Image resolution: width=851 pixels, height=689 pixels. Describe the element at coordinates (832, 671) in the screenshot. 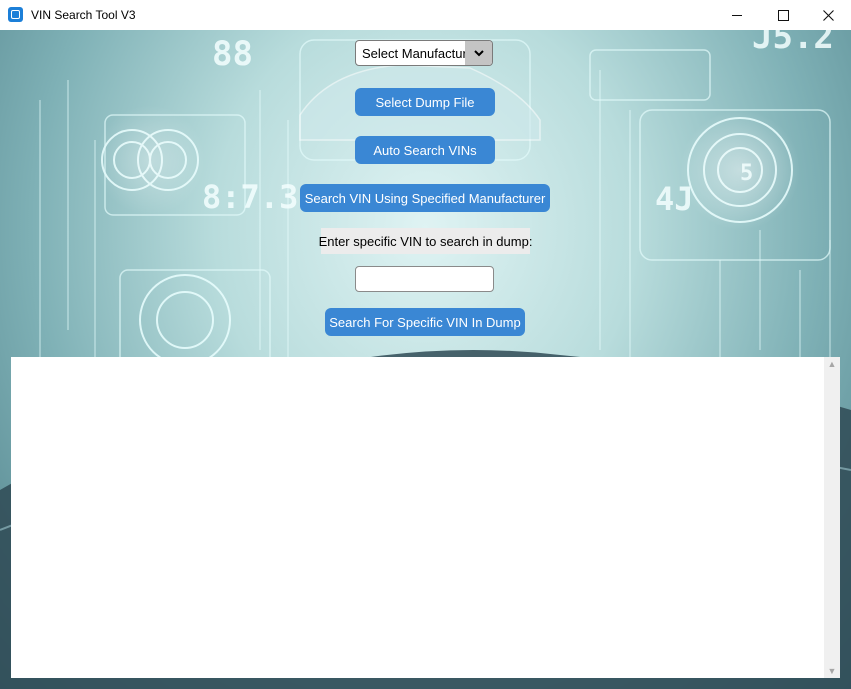

I see `scroll-down-arrow-icon: ▼` at that location.